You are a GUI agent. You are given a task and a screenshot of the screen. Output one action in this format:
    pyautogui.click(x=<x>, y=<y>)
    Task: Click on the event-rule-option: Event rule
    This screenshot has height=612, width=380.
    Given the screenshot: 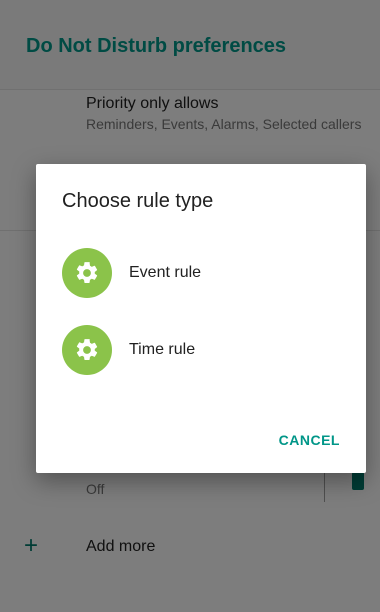 What is the action you would take?
    pyautogui.click(x=201, y=273)
    